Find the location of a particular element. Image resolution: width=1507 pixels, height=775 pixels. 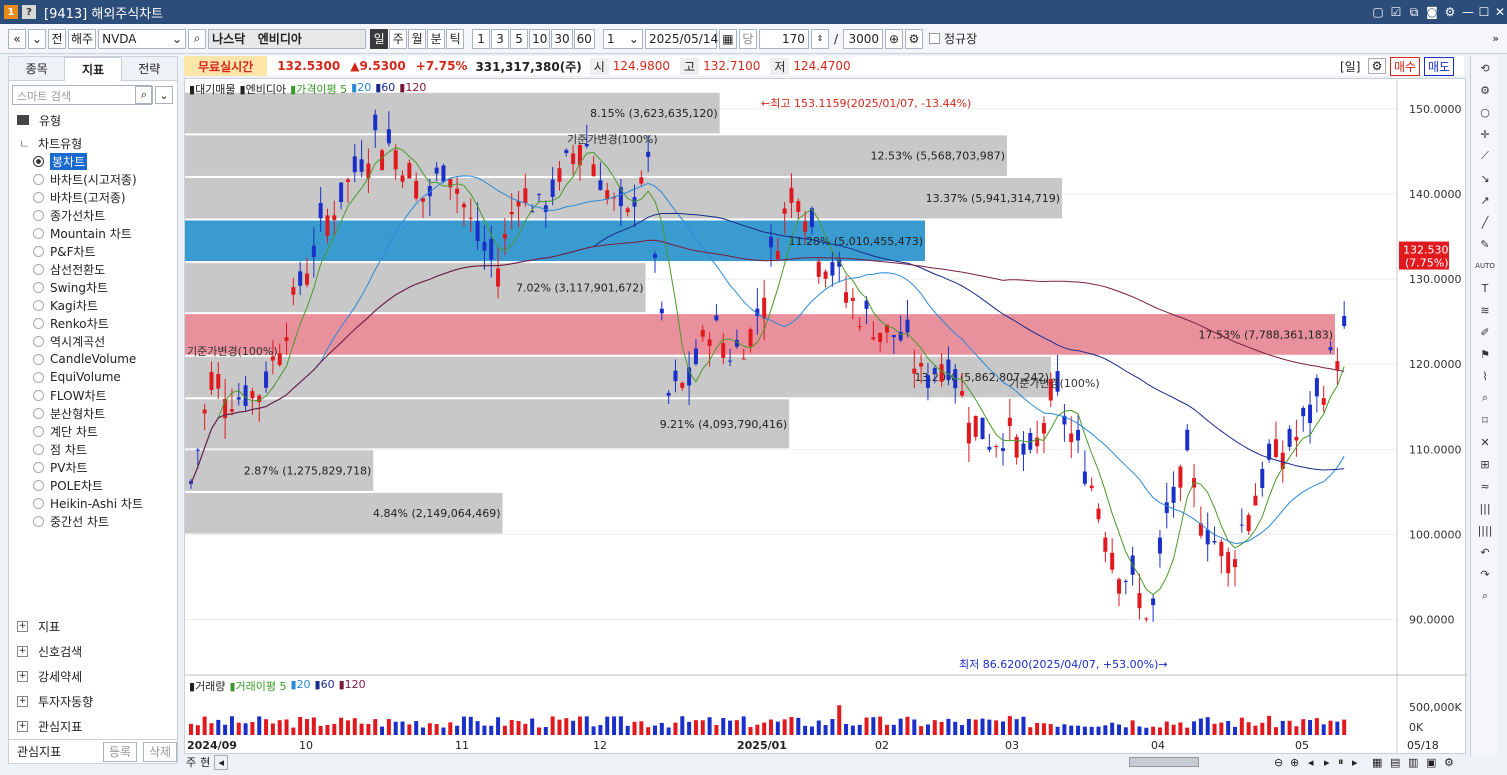

legend-item: ▮엔비디아 is located at coordinates (263, 89).